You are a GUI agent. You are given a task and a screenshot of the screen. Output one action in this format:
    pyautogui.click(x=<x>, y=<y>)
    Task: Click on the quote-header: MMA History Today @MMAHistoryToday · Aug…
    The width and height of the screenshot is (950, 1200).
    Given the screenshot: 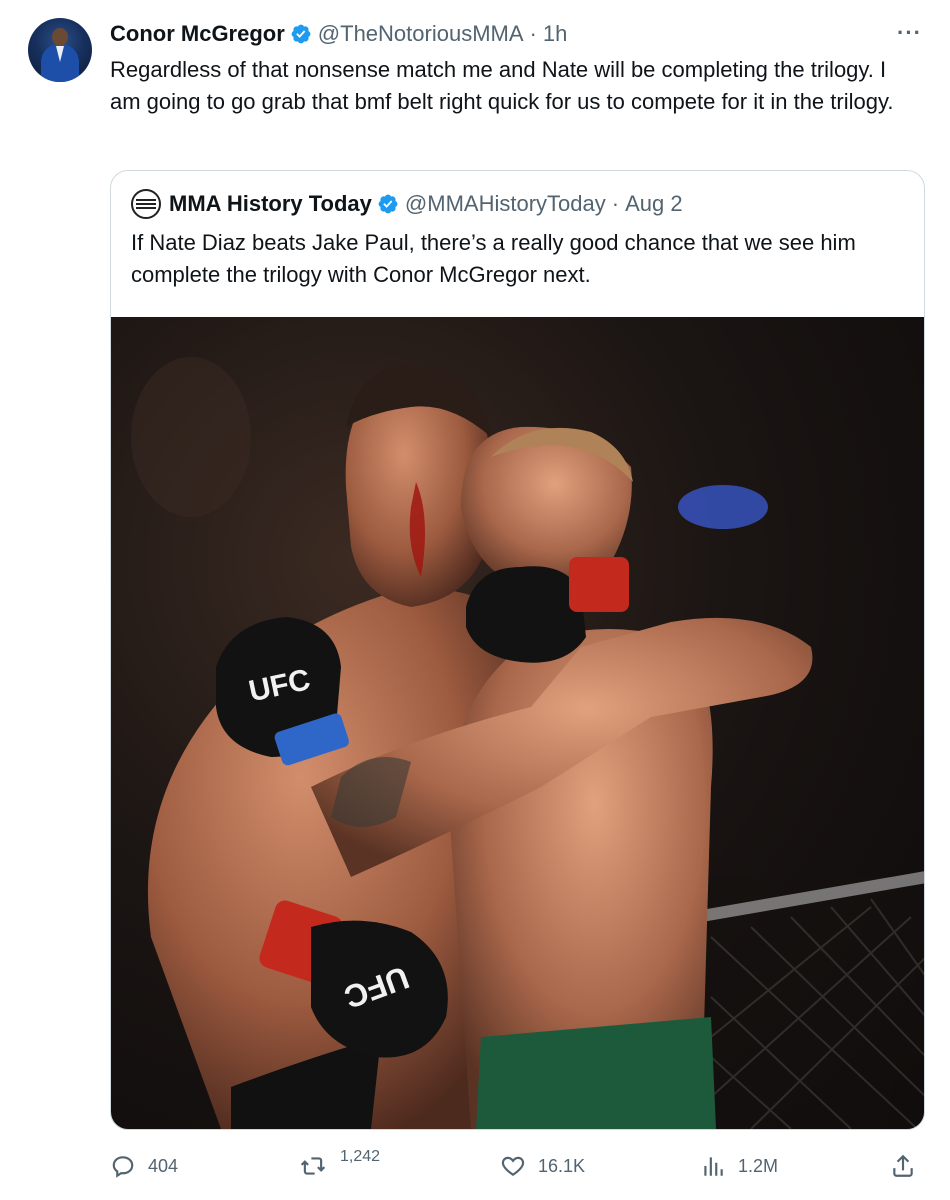 What is the action you would take?
    pyautogui.click(x=407, y=204)
    